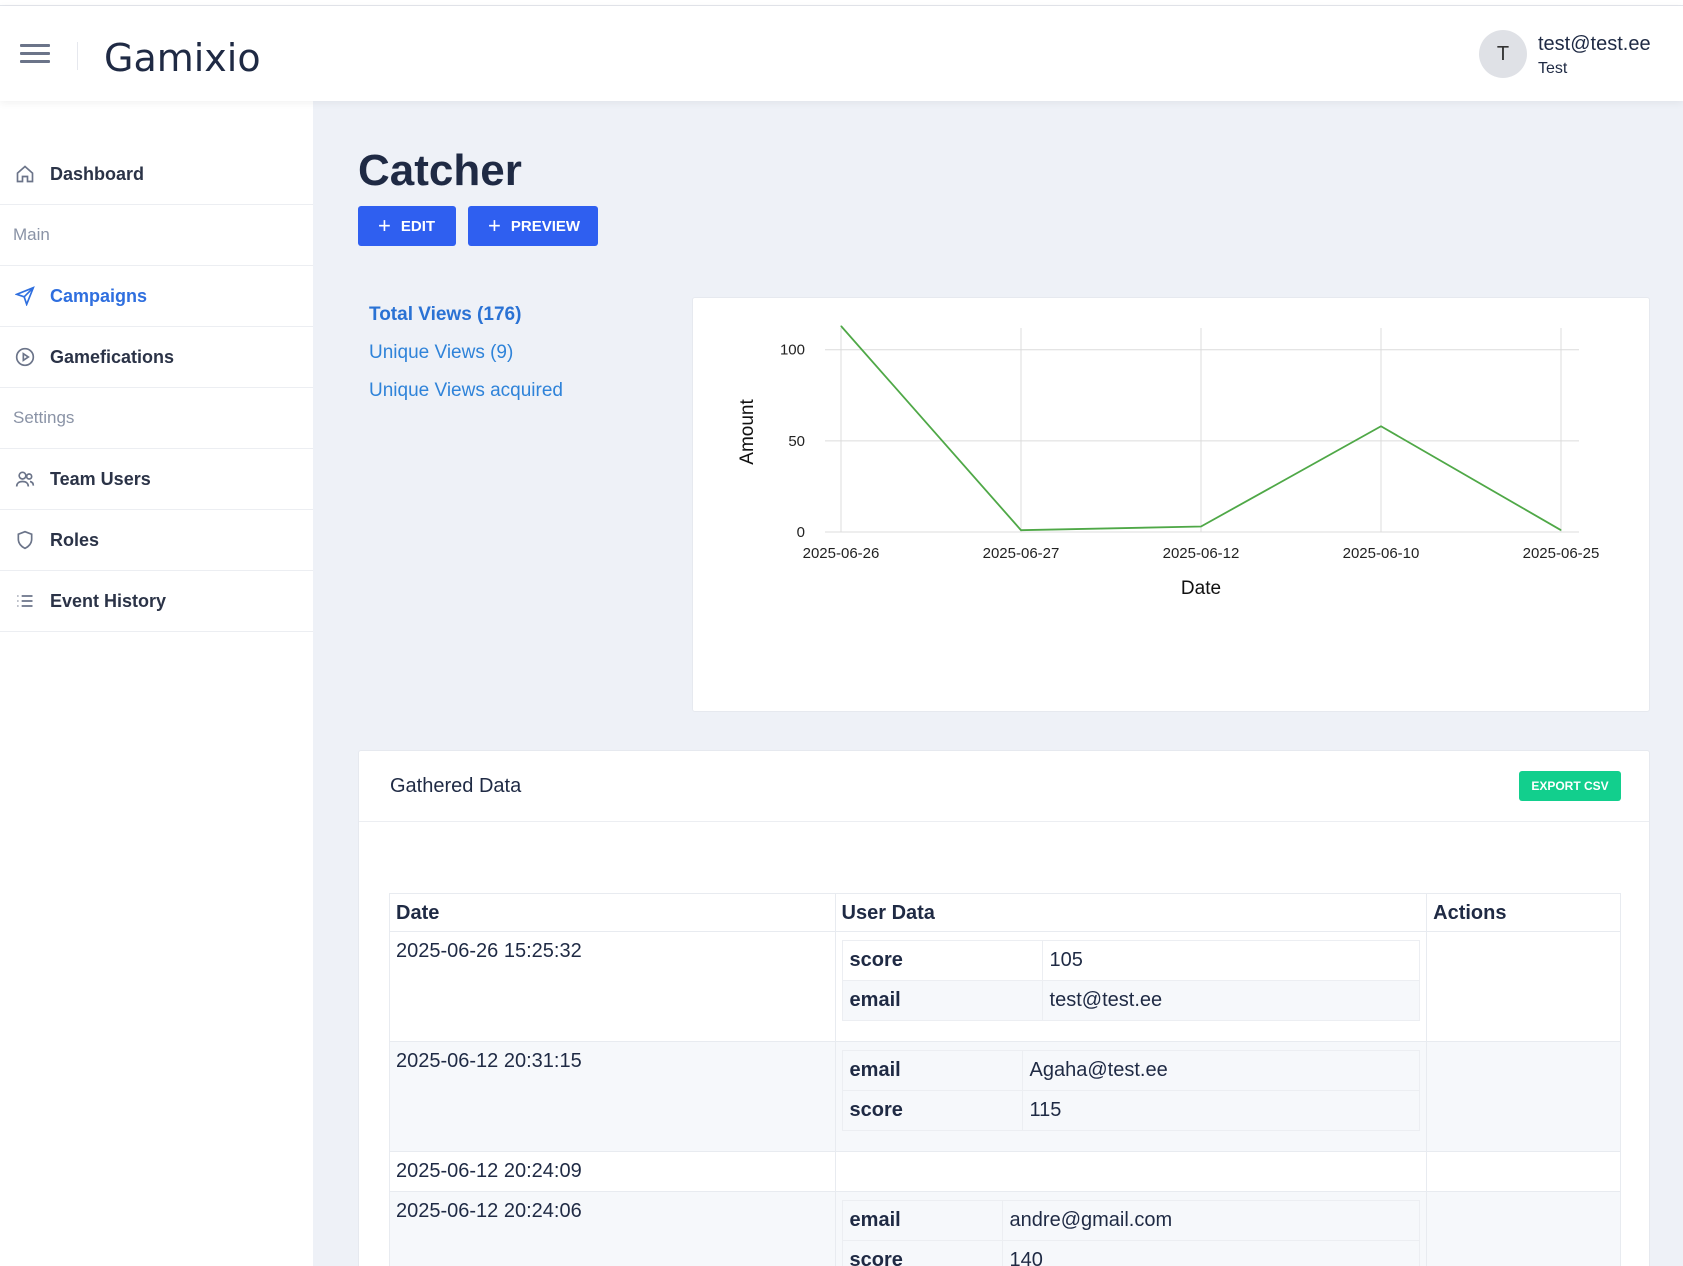  I want to click on y-tick-label: 50, so click(796, 441).